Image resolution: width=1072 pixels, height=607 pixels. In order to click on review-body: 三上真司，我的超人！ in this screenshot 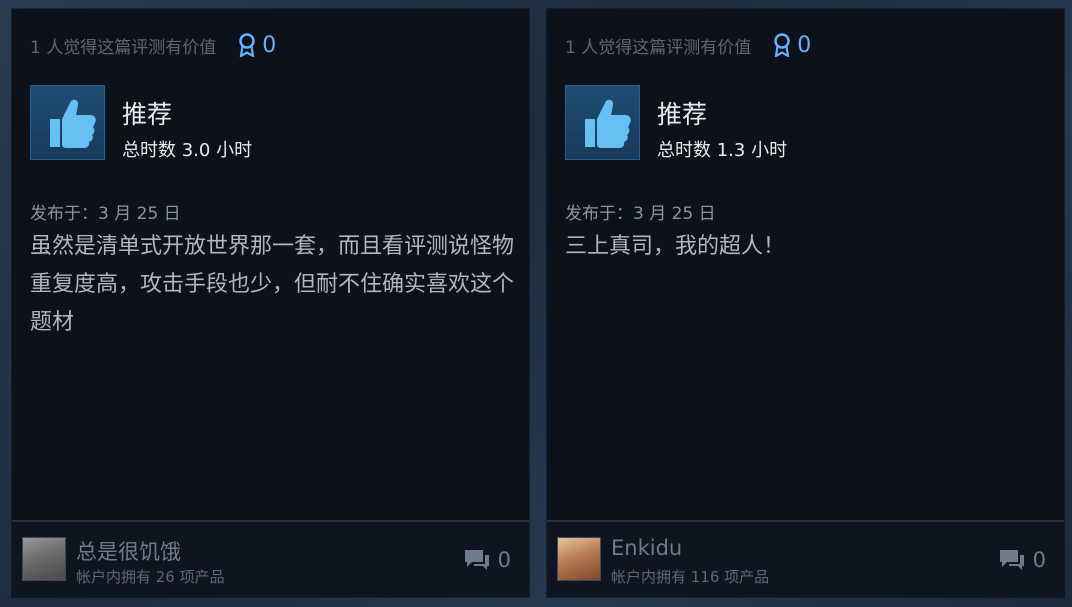, I will do `click(675, 246)`.